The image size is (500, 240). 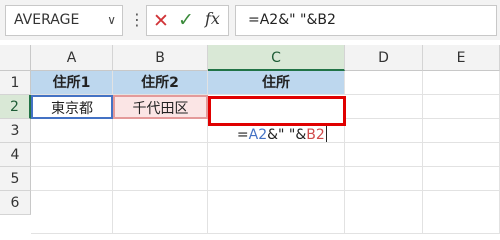 I want to click on cell-d6, so click(x=384, y=212).